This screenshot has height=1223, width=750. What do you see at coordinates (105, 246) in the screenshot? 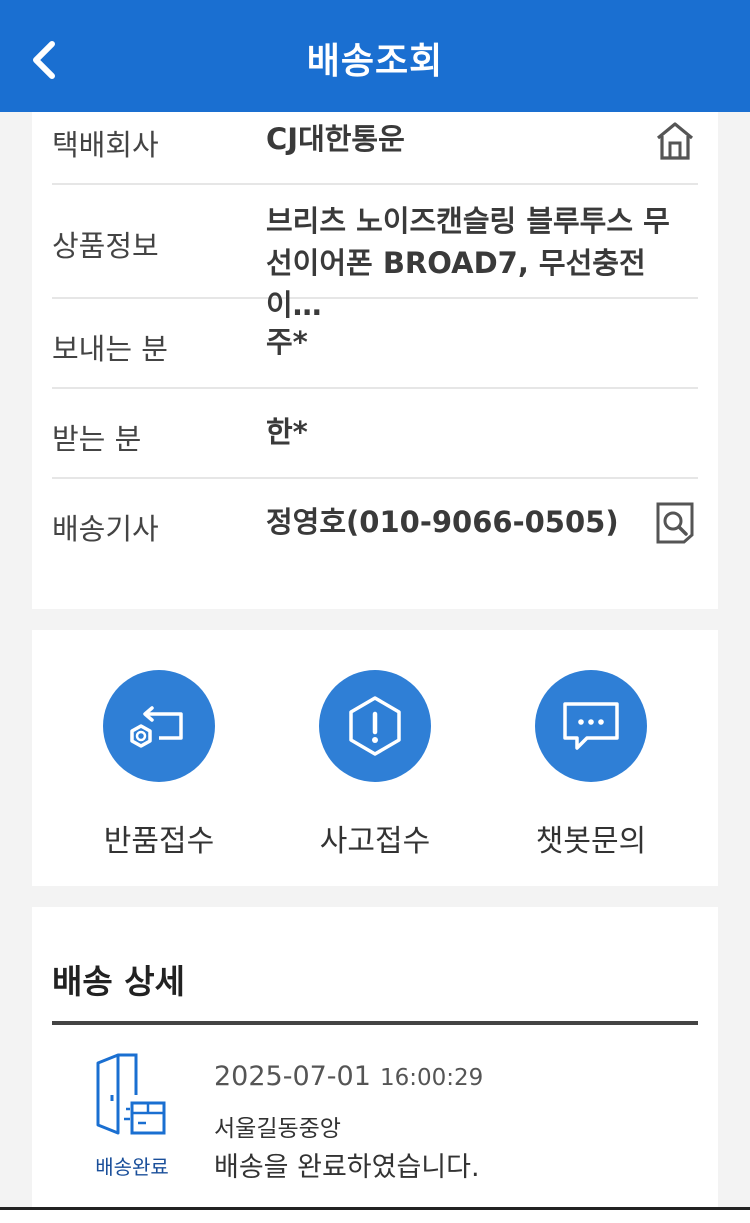
I see `product-label: 상품정보` at bounding box center [105, 246].